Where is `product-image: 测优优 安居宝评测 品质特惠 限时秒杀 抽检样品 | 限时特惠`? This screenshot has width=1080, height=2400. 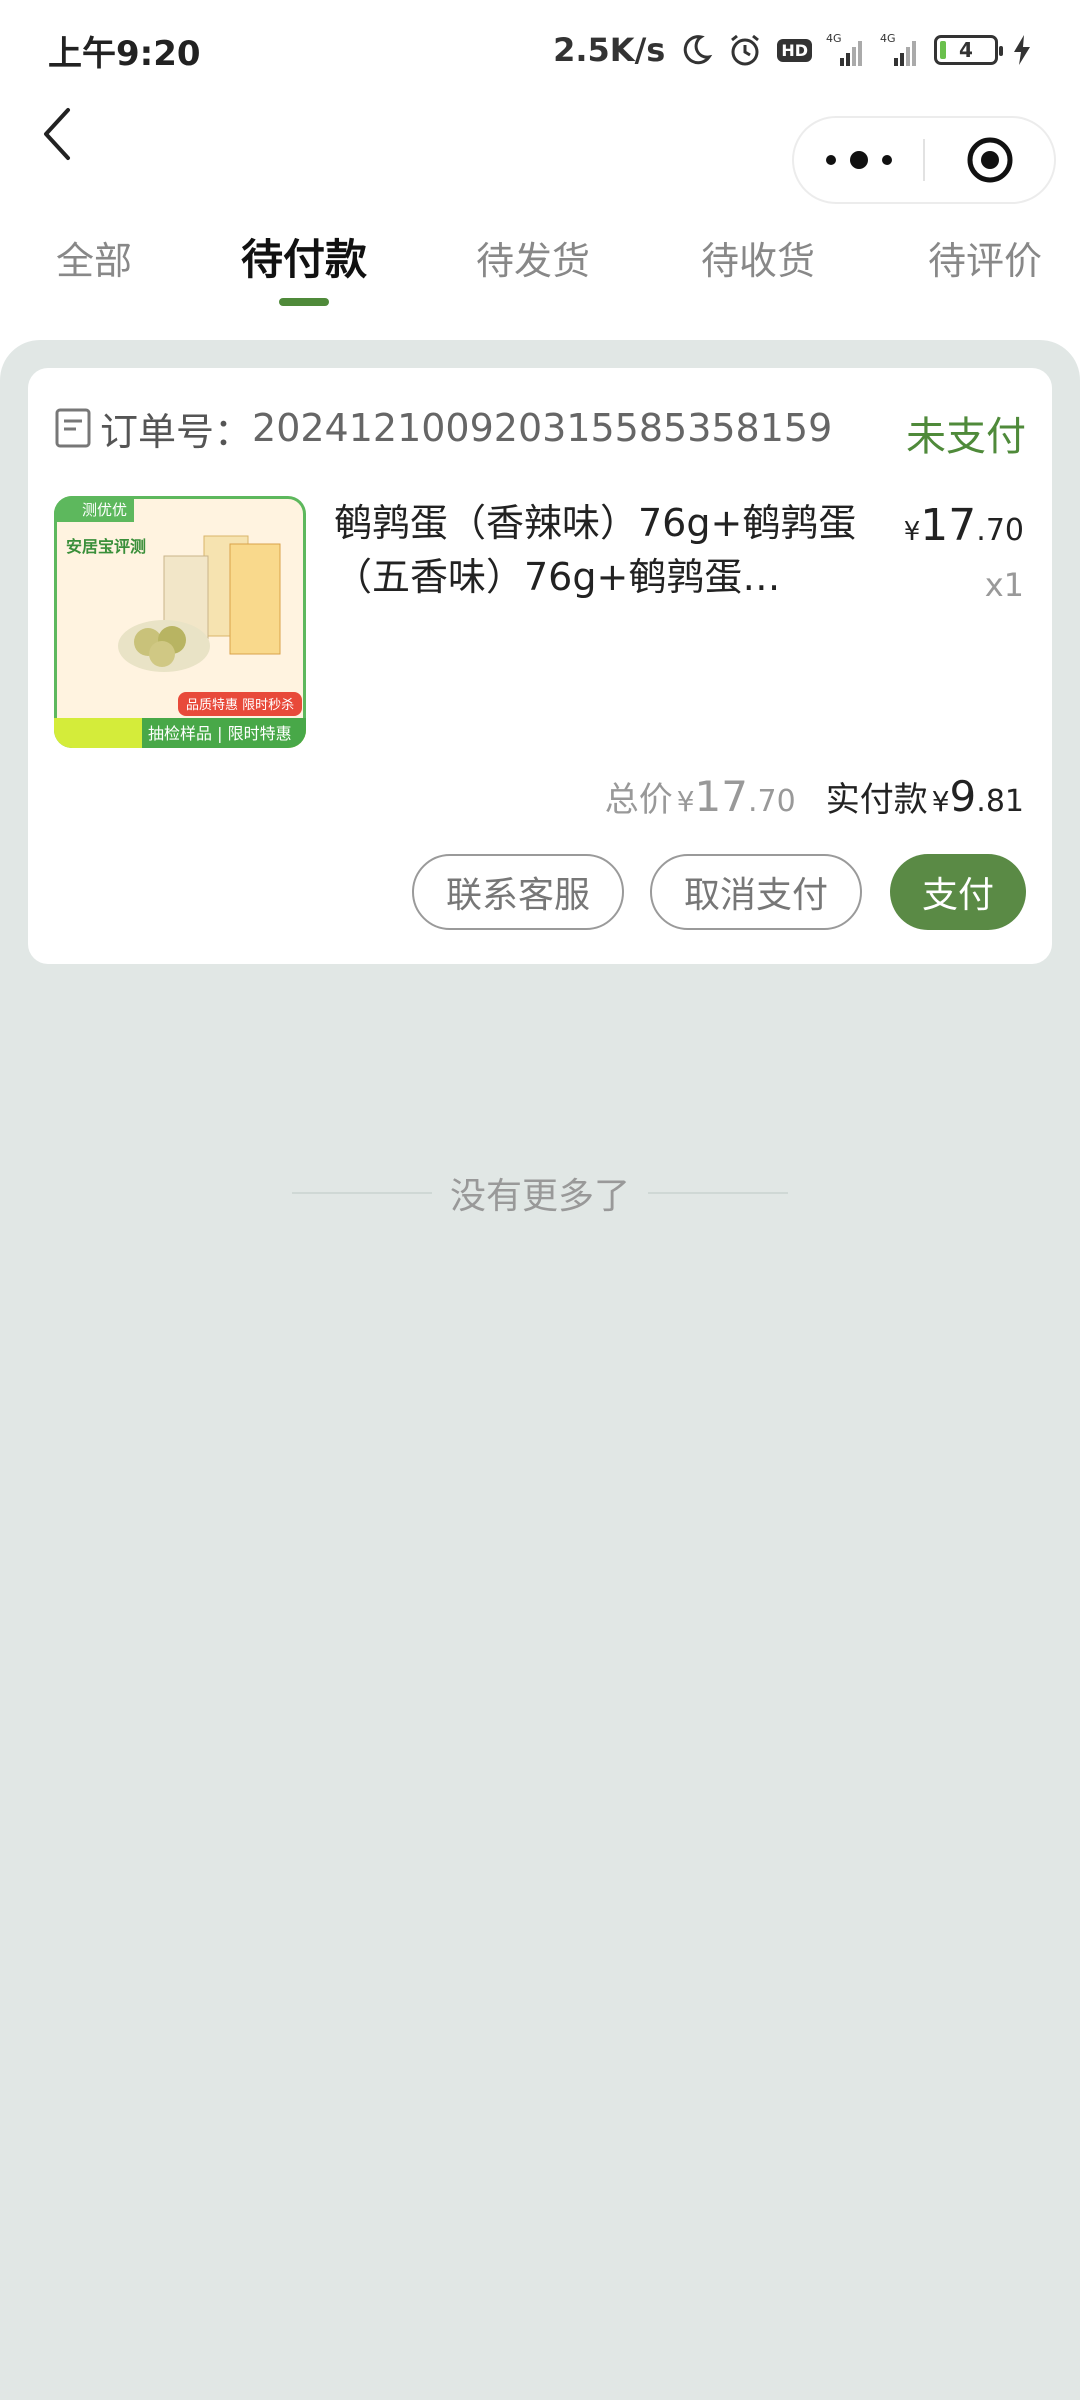
product-image: 测优优 安居宝评测 品质特惠 限时秒杀 抽检样品 | 限时特惠 is located at coordinates (180, 622).